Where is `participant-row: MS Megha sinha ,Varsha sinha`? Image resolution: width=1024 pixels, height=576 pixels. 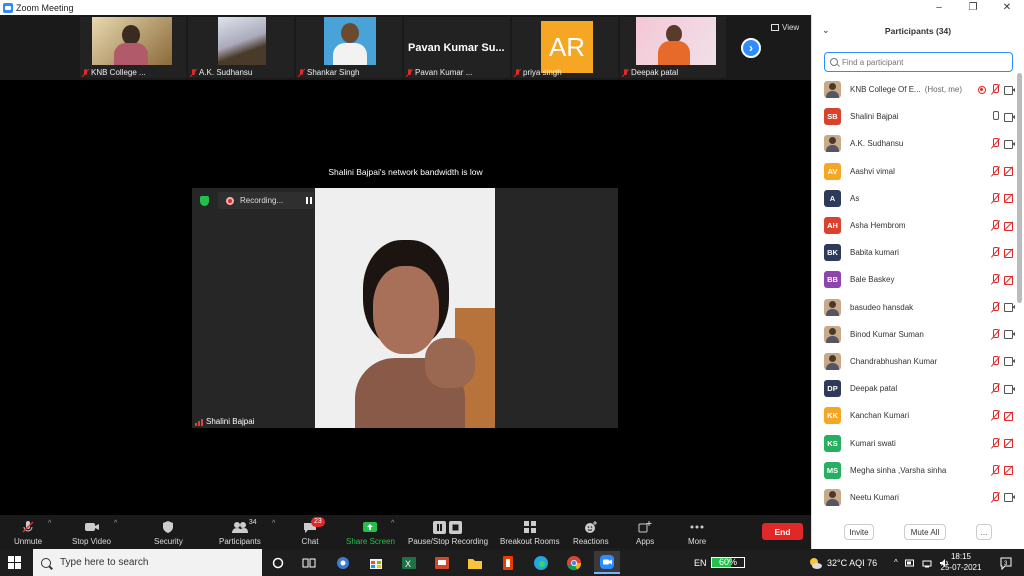 participant-row: MS Megha sinha ,Varsha sinha is located at coordinates (914, 470).